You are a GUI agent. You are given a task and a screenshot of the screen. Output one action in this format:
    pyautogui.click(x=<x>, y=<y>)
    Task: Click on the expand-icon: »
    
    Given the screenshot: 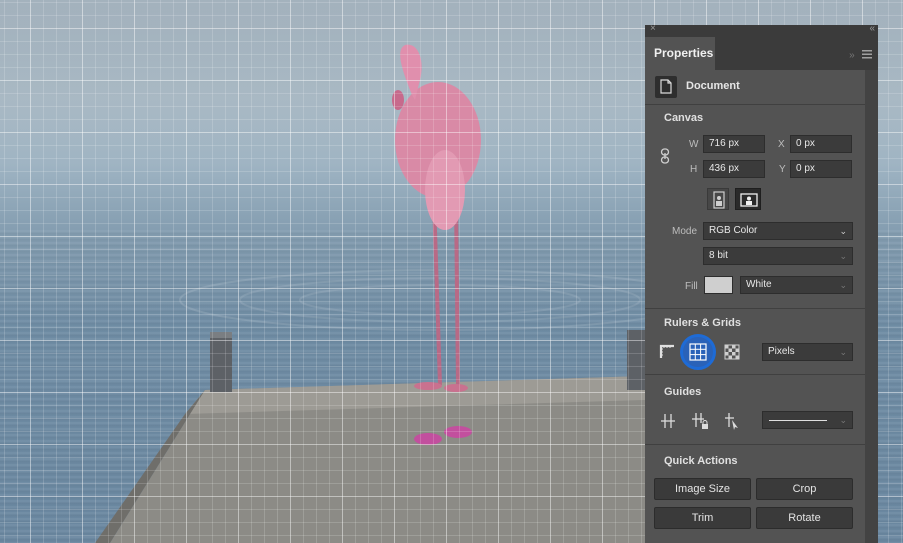 What is the action you would take?
    pyautogui.click(x=852, y=55)
    